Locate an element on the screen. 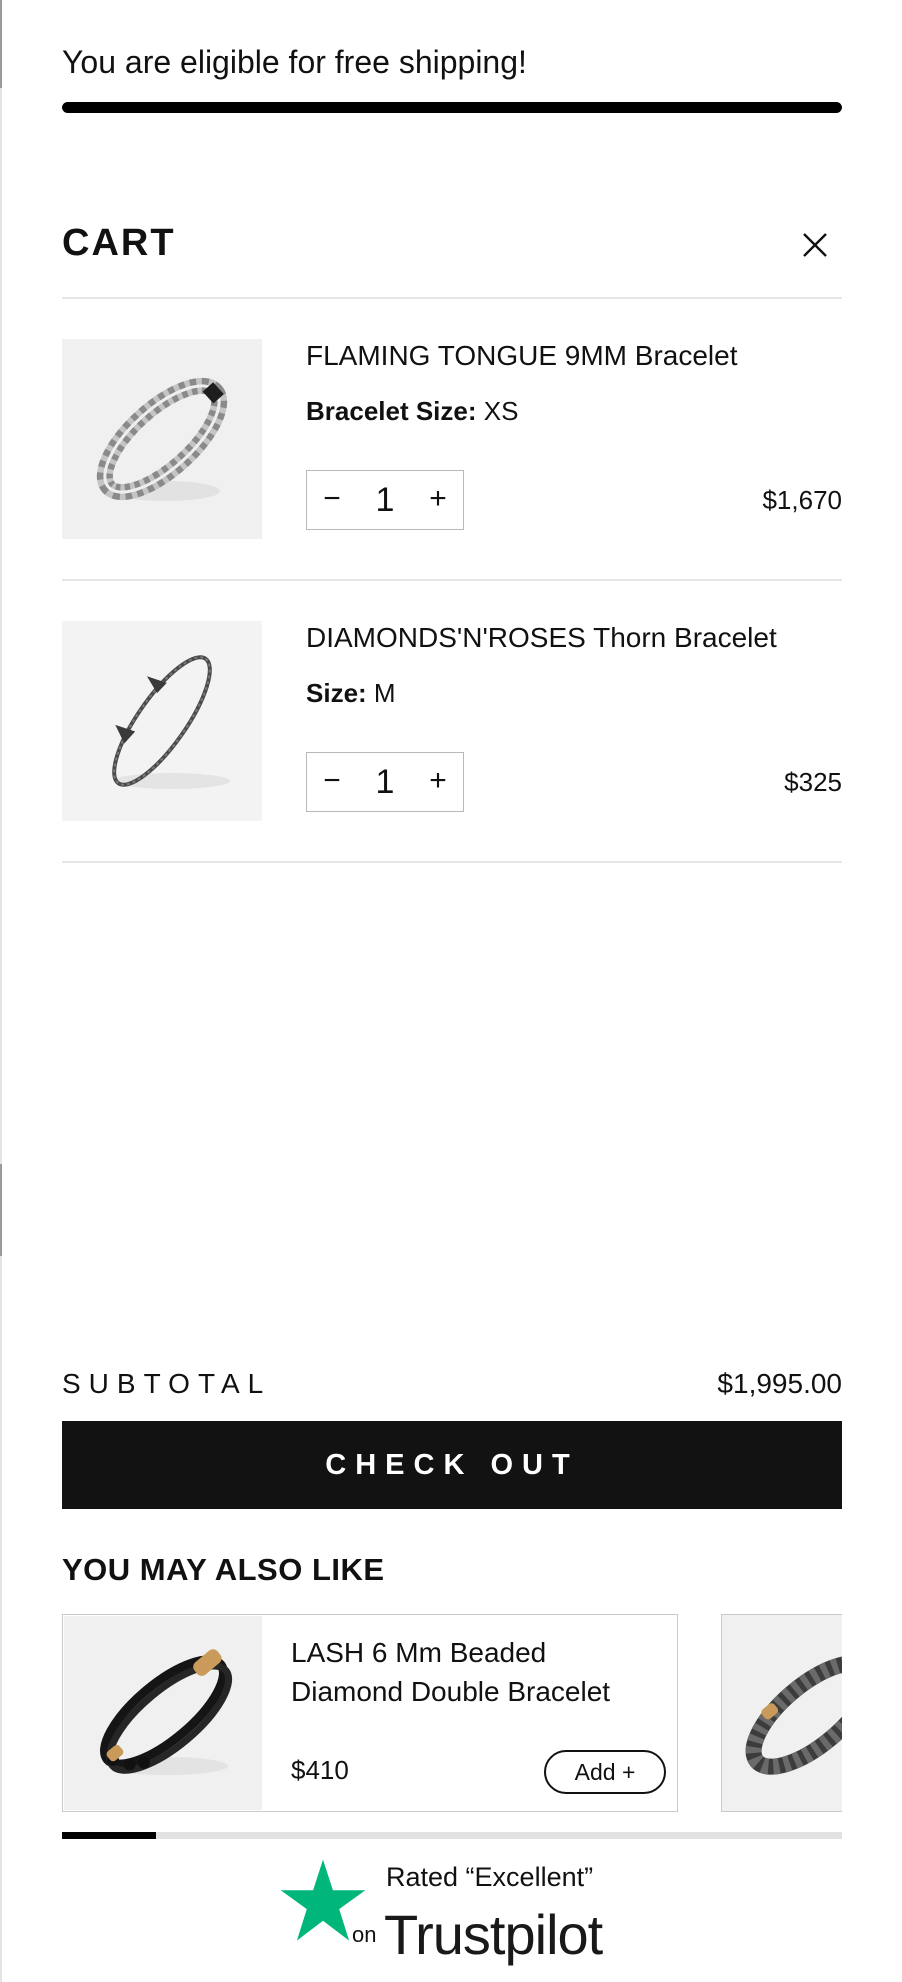 This screenshot has height=1982, width=902. cart-title: CART is located at coordinates (119, 243).